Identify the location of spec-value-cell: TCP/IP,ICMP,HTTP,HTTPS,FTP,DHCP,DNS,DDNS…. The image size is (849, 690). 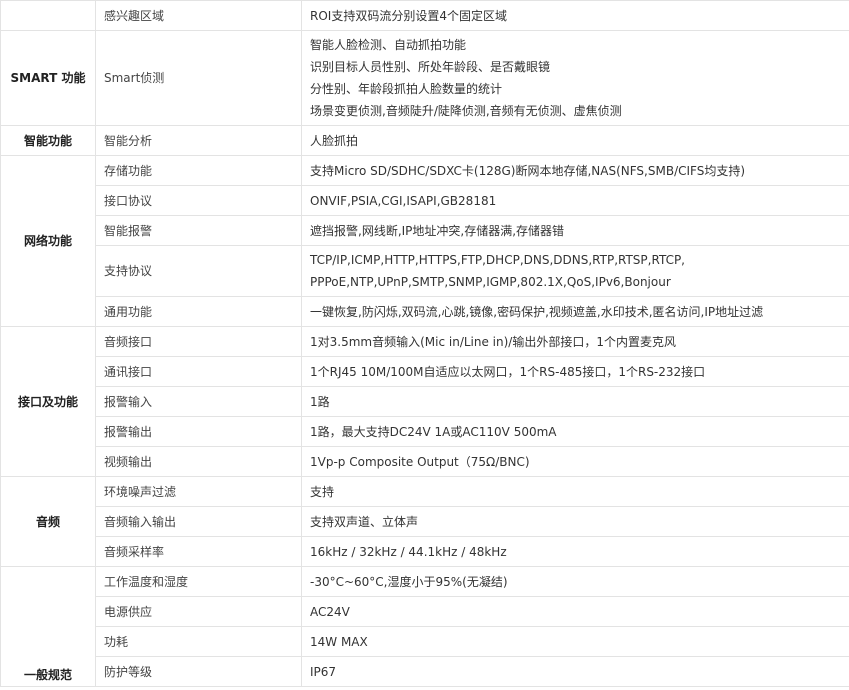
(575, 271).